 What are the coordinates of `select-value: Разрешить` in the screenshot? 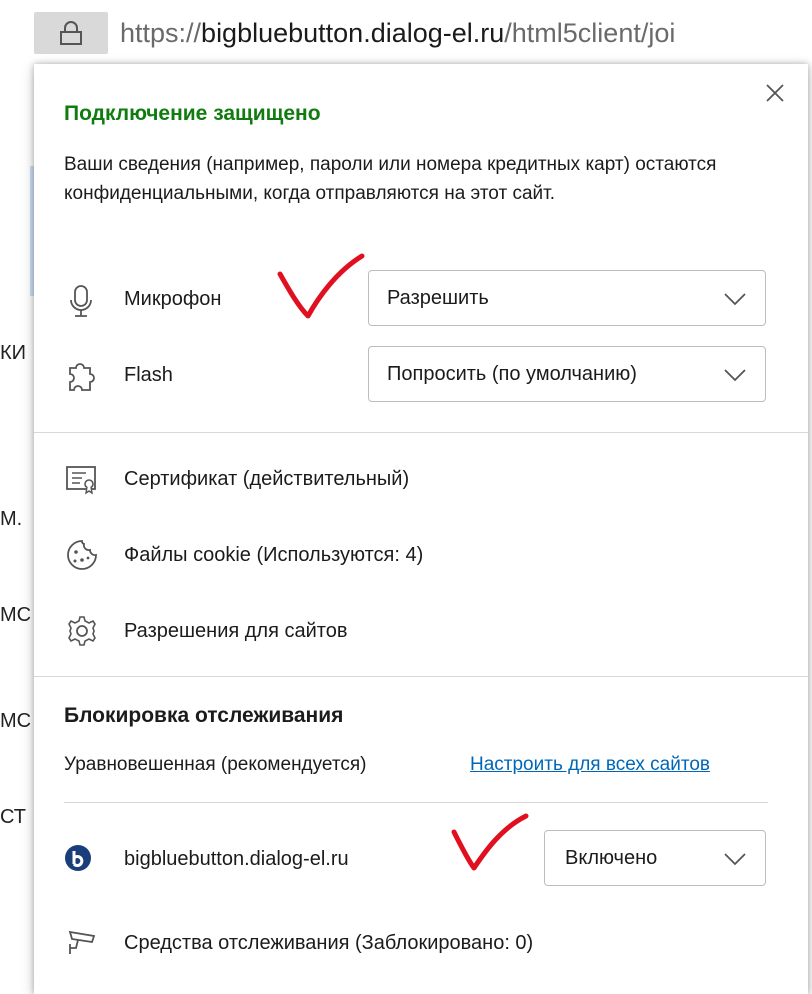 It's located at (438, 298).